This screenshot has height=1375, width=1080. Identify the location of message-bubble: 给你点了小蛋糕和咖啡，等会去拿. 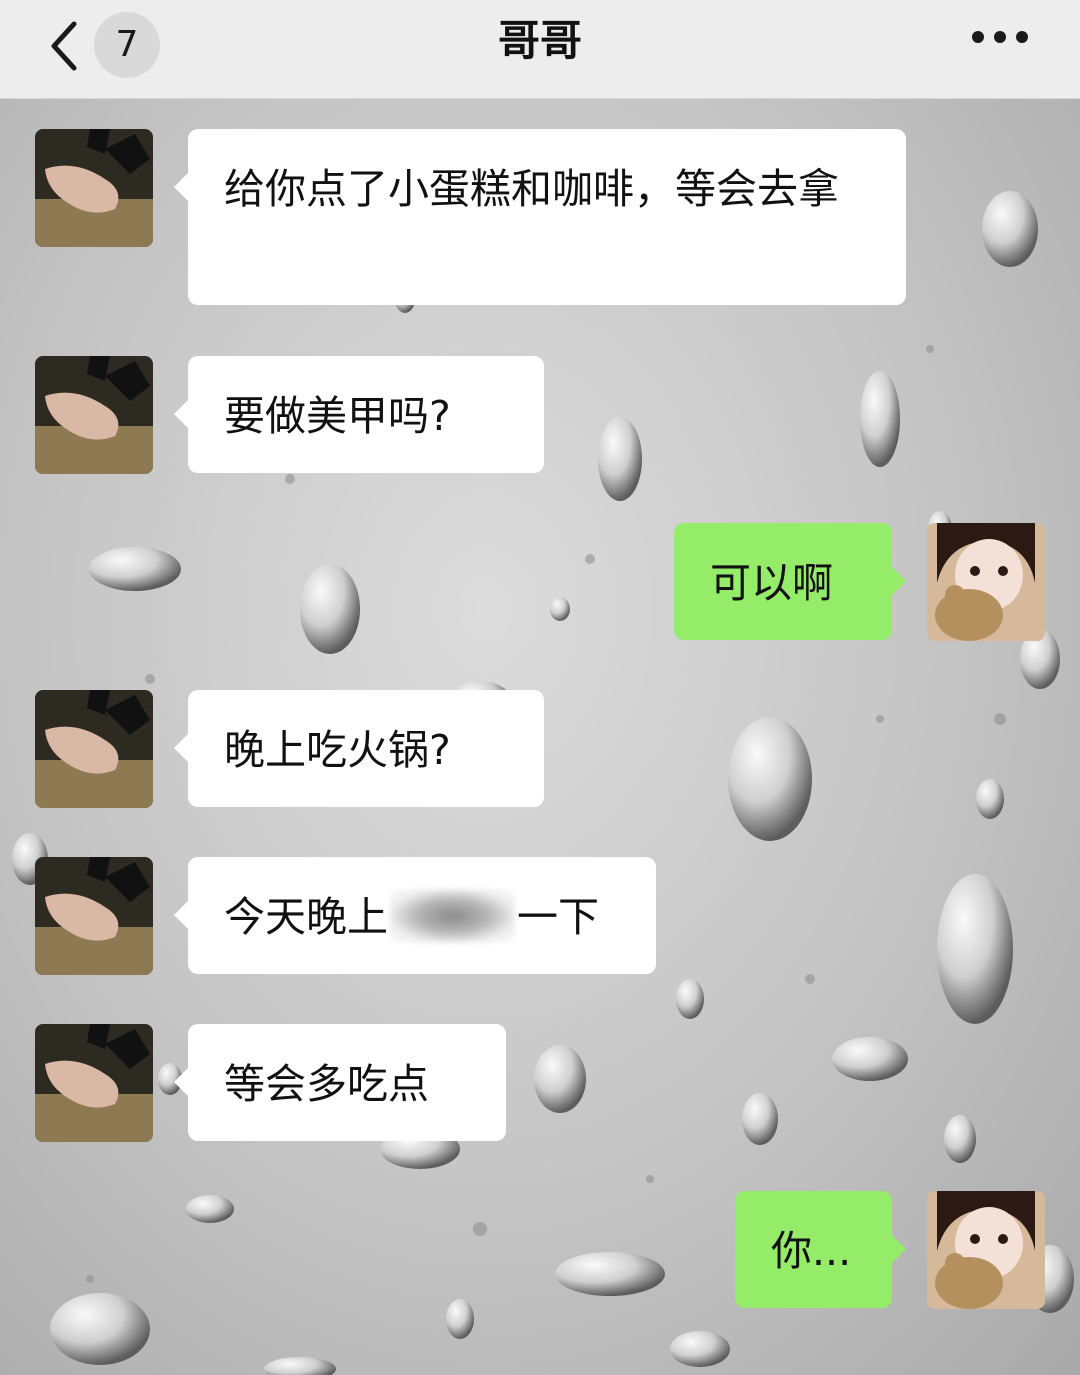
(540, 217).